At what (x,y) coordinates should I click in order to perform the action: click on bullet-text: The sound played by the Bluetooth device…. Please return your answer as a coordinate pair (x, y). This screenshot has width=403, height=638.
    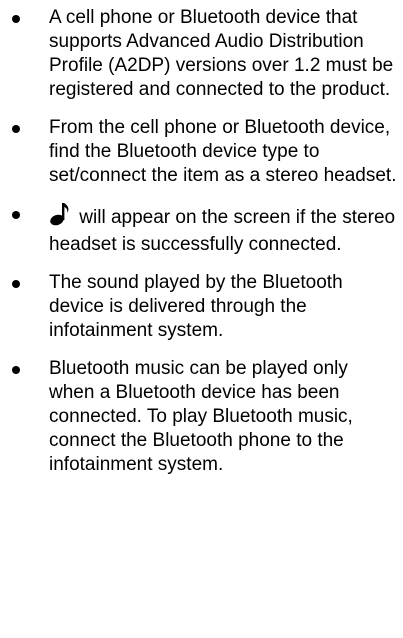
    Looking at the image, I should click on (196, 306).